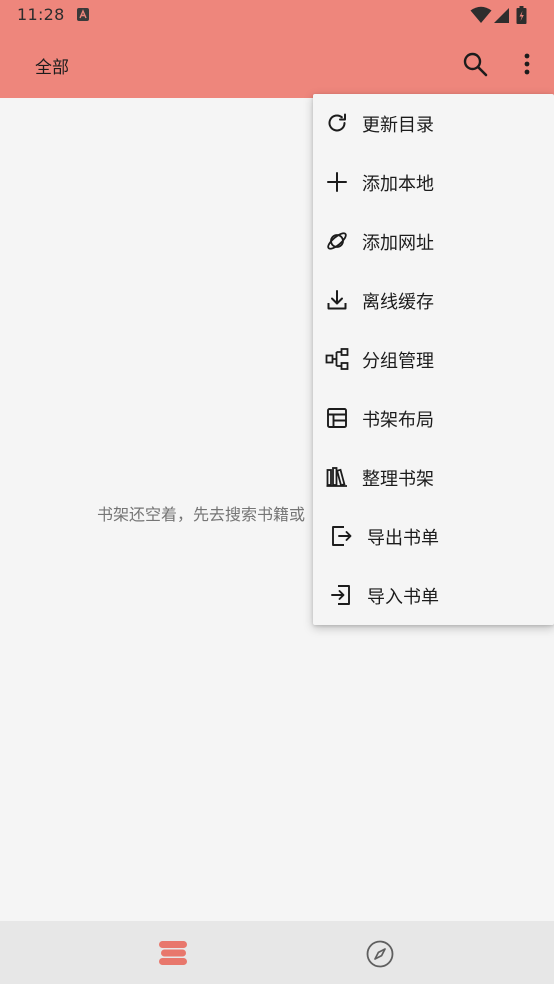 This screenshot has width=554, height=984. I want to click on menu-item-import-list: 导入书单, so click(433, 595).